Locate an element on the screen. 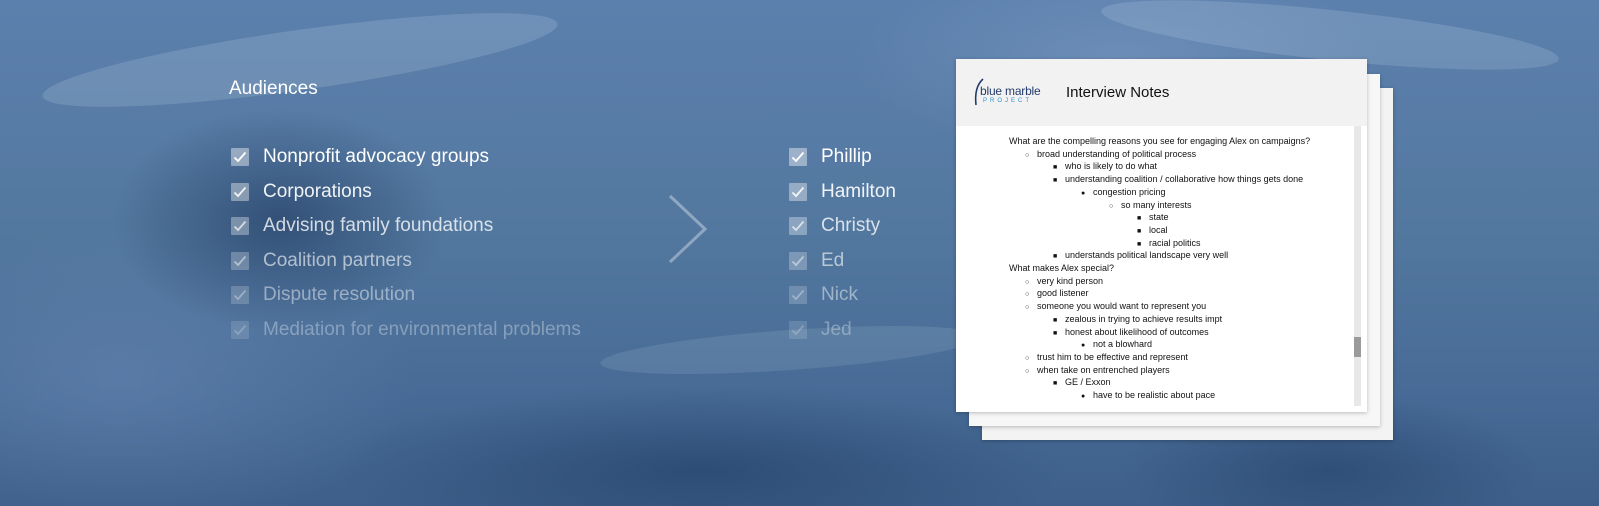 This screenshot has width=1599, height=506. person-item: Jed is located at coordinates (842, 330).